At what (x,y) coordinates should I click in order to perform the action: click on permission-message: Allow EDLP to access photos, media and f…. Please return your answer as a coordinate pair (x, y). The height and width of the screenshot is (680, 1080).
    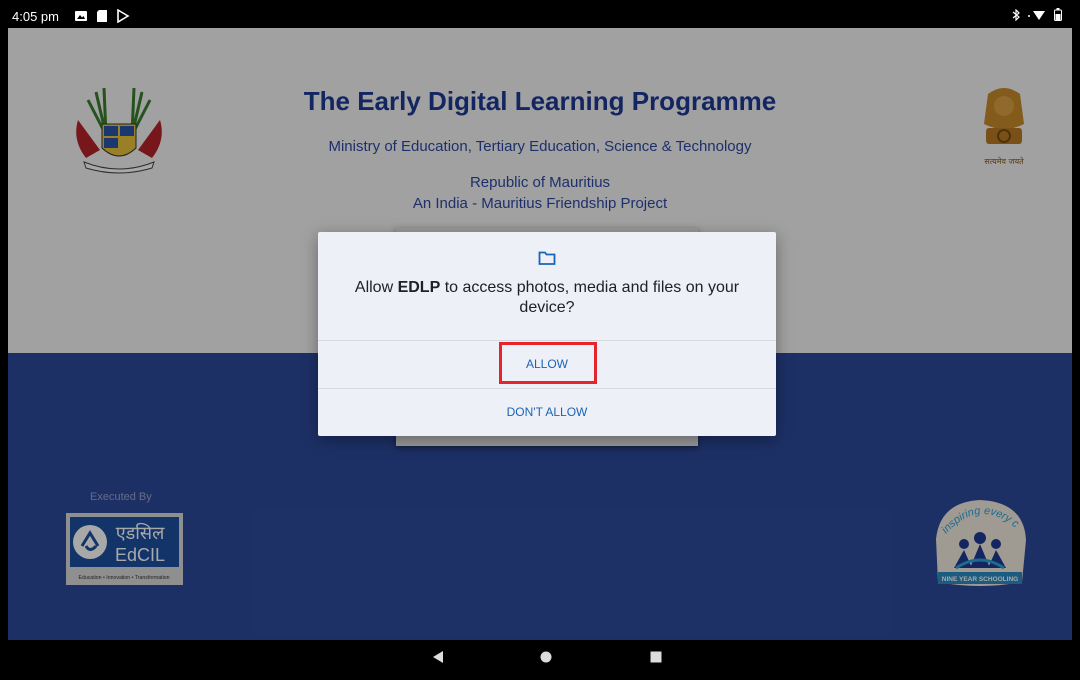
    Looking at the image, I should click on (547, 298).